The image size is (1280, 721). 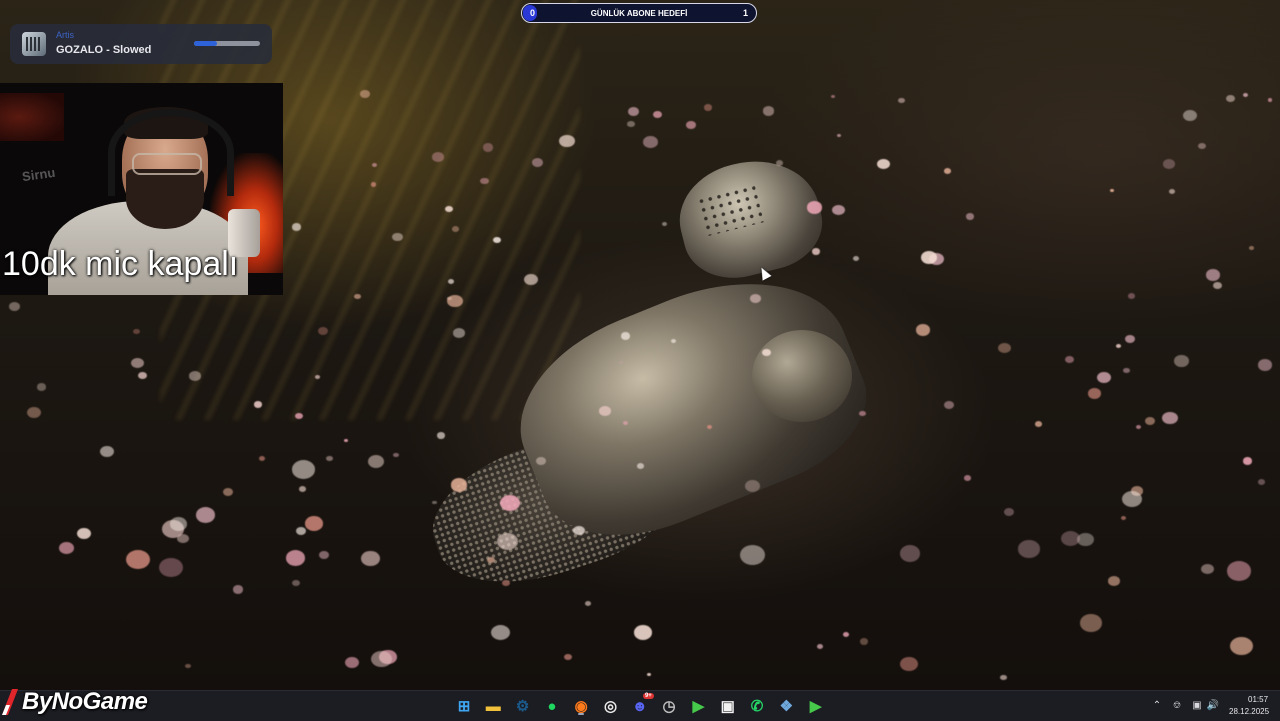 I want to click on taskbar-app-clock-button: ◷, so click(x=669, y=706).